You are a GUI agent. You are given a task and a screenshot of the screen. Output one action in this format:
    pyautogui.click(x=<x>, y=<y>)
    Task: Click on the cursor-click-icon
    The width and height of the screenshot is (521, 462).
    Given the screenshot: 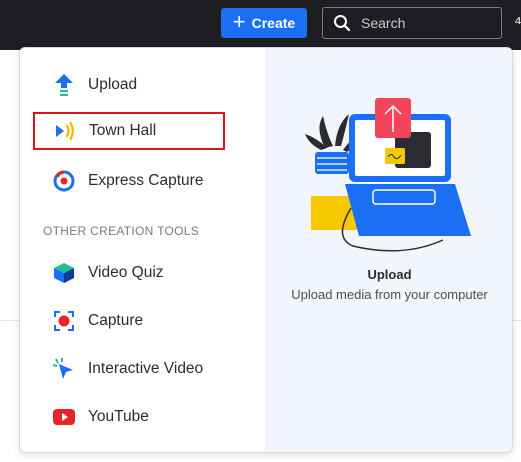 What is the action you would take?
    pyautogui.click(x=64, y=369)
    